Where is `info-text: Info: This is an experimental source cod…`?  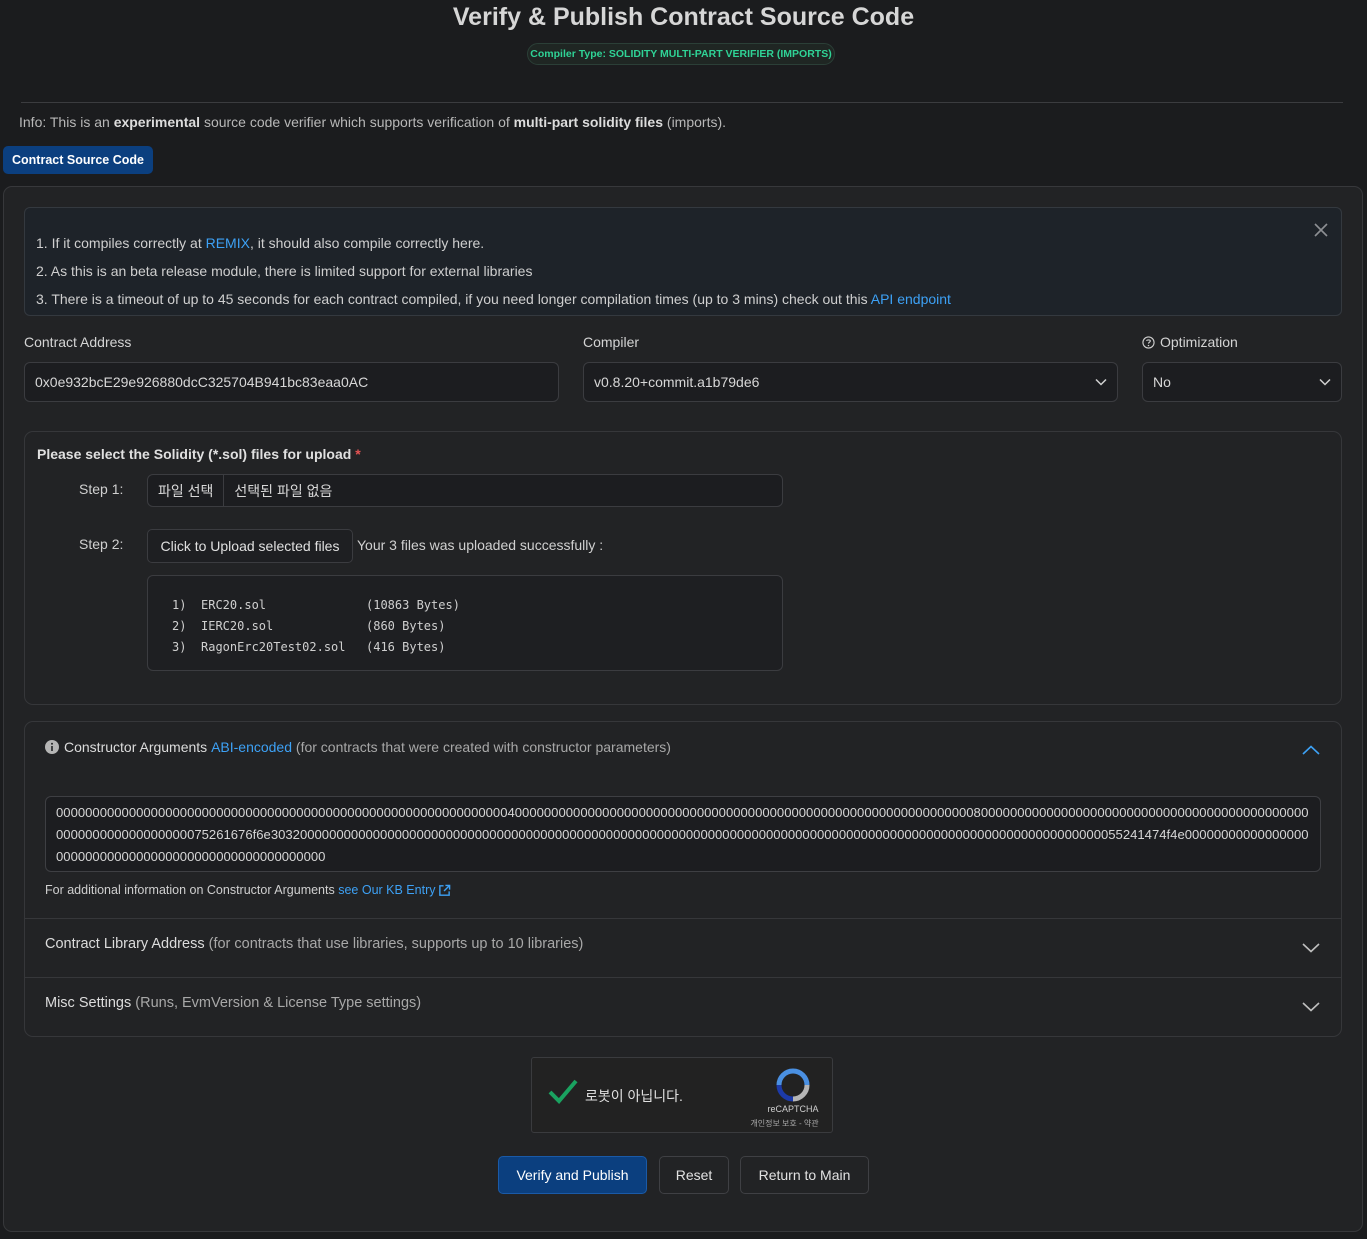 info-text: Info: This is an experimental source cod… is located at coordinates (373, 122).